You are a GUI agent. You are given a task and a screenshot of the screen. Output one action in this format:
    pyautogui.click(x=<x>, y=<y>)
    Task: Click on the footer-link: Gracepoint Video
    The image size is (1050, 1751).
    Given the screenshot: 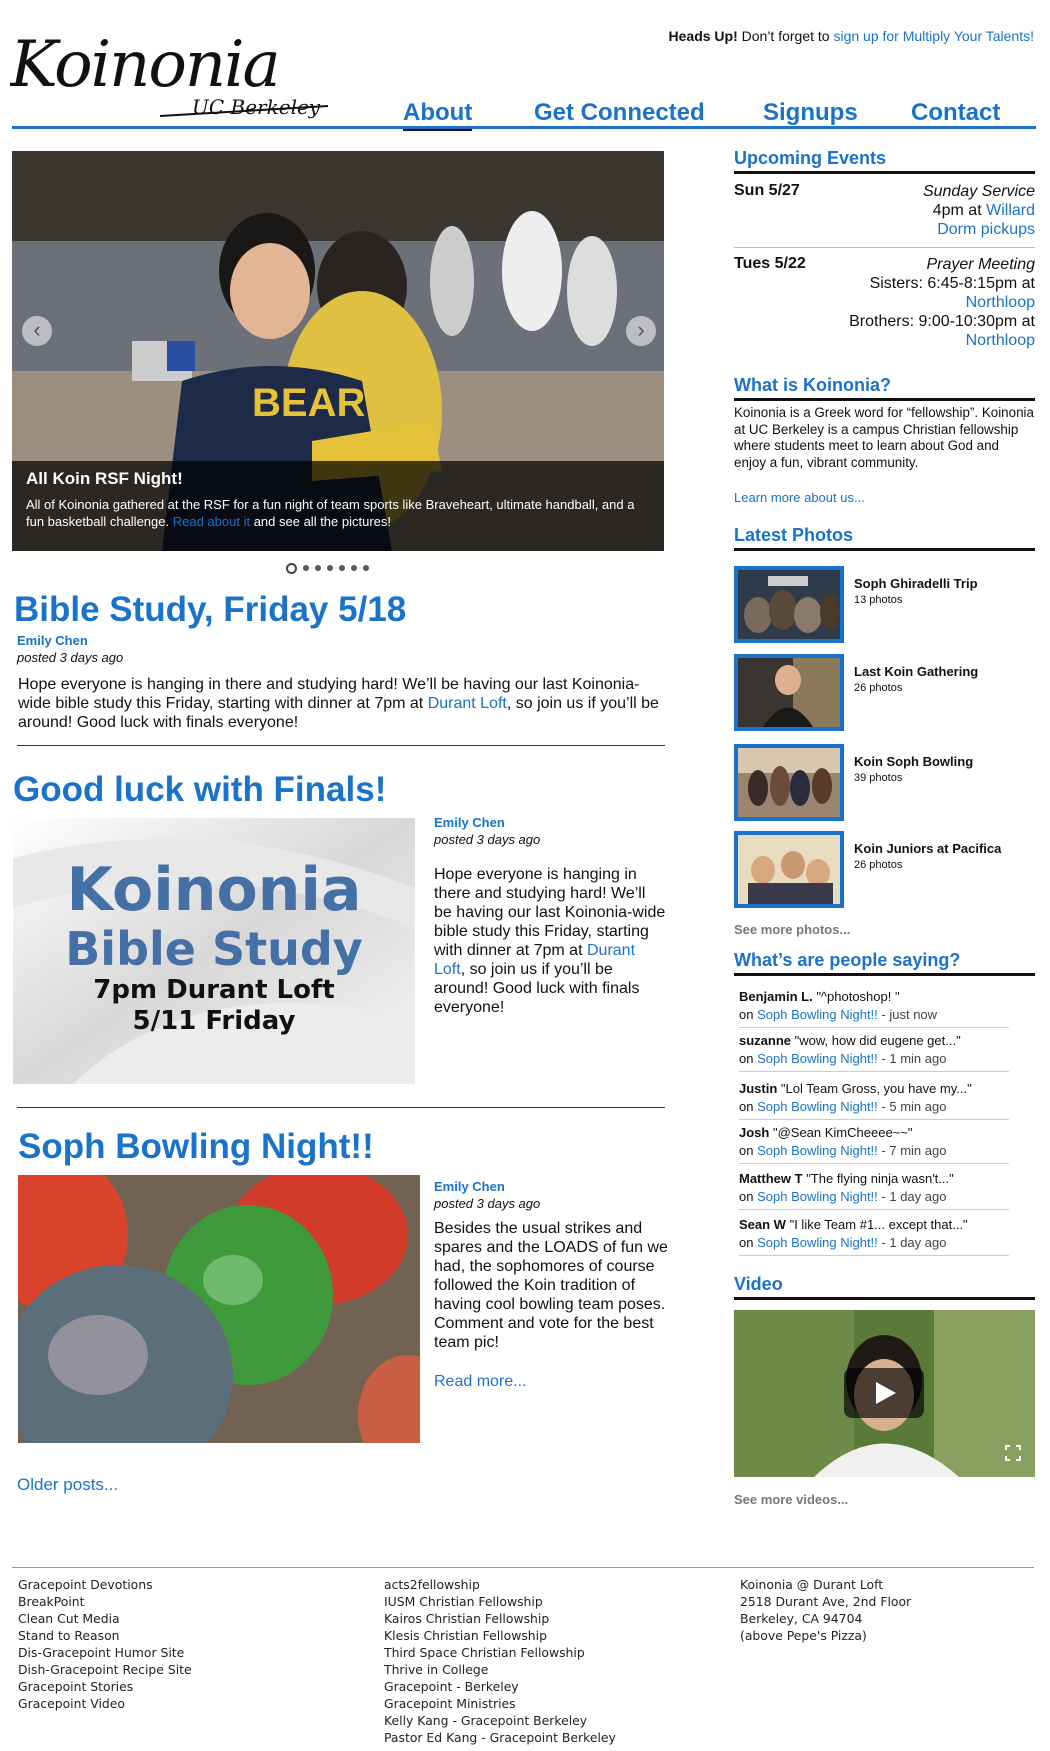 What is the action you would take?
    pyautogui.click(x=105, y=1703)
    